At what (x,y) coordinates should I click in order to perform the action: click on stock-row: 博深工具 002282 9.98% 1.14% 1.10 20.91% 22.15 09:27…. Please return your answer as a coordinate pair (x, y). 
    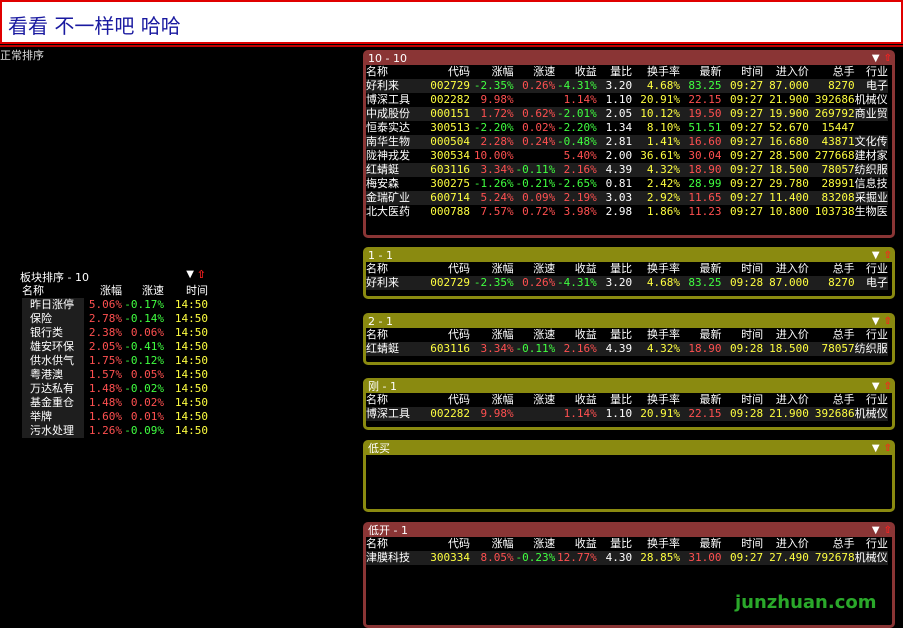
    Looking at the image, I should click on (627, 100).